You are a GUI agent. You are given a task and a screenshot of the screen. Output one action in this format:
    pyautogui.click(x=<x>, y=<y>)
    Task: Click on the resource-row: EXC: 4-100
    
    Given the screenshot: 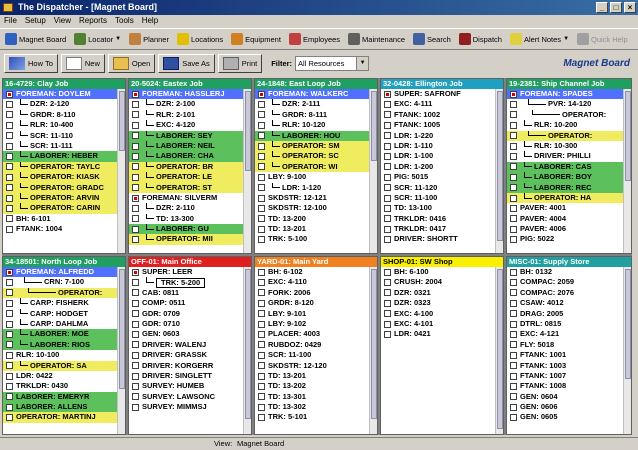 What is the action you would take?
    pyautogui.click(x=438, y=314)
    